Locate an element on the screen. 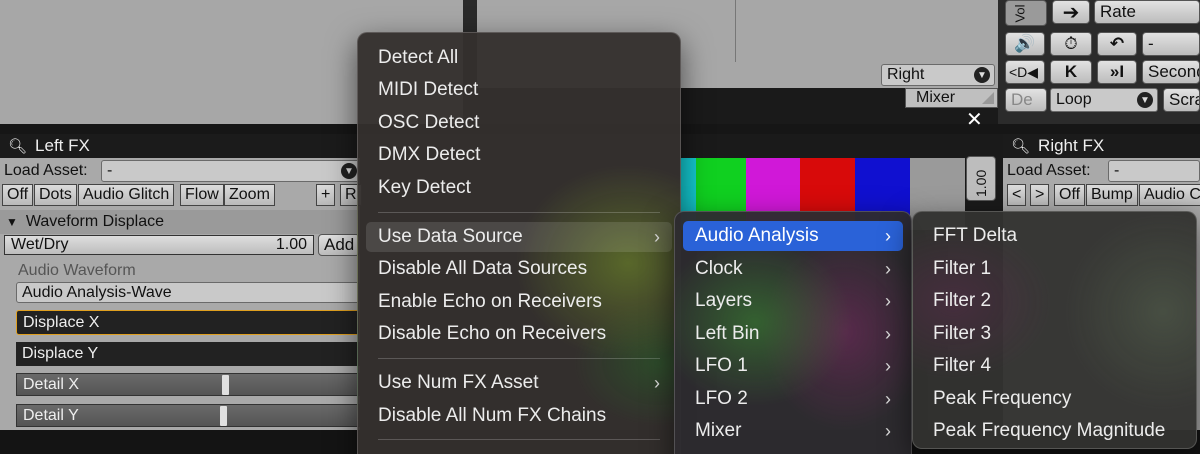 This screenshot has height=454, width=1200. wet-dry-slider: Wet/Dry 1.00 is located at coordinates (159, 245).